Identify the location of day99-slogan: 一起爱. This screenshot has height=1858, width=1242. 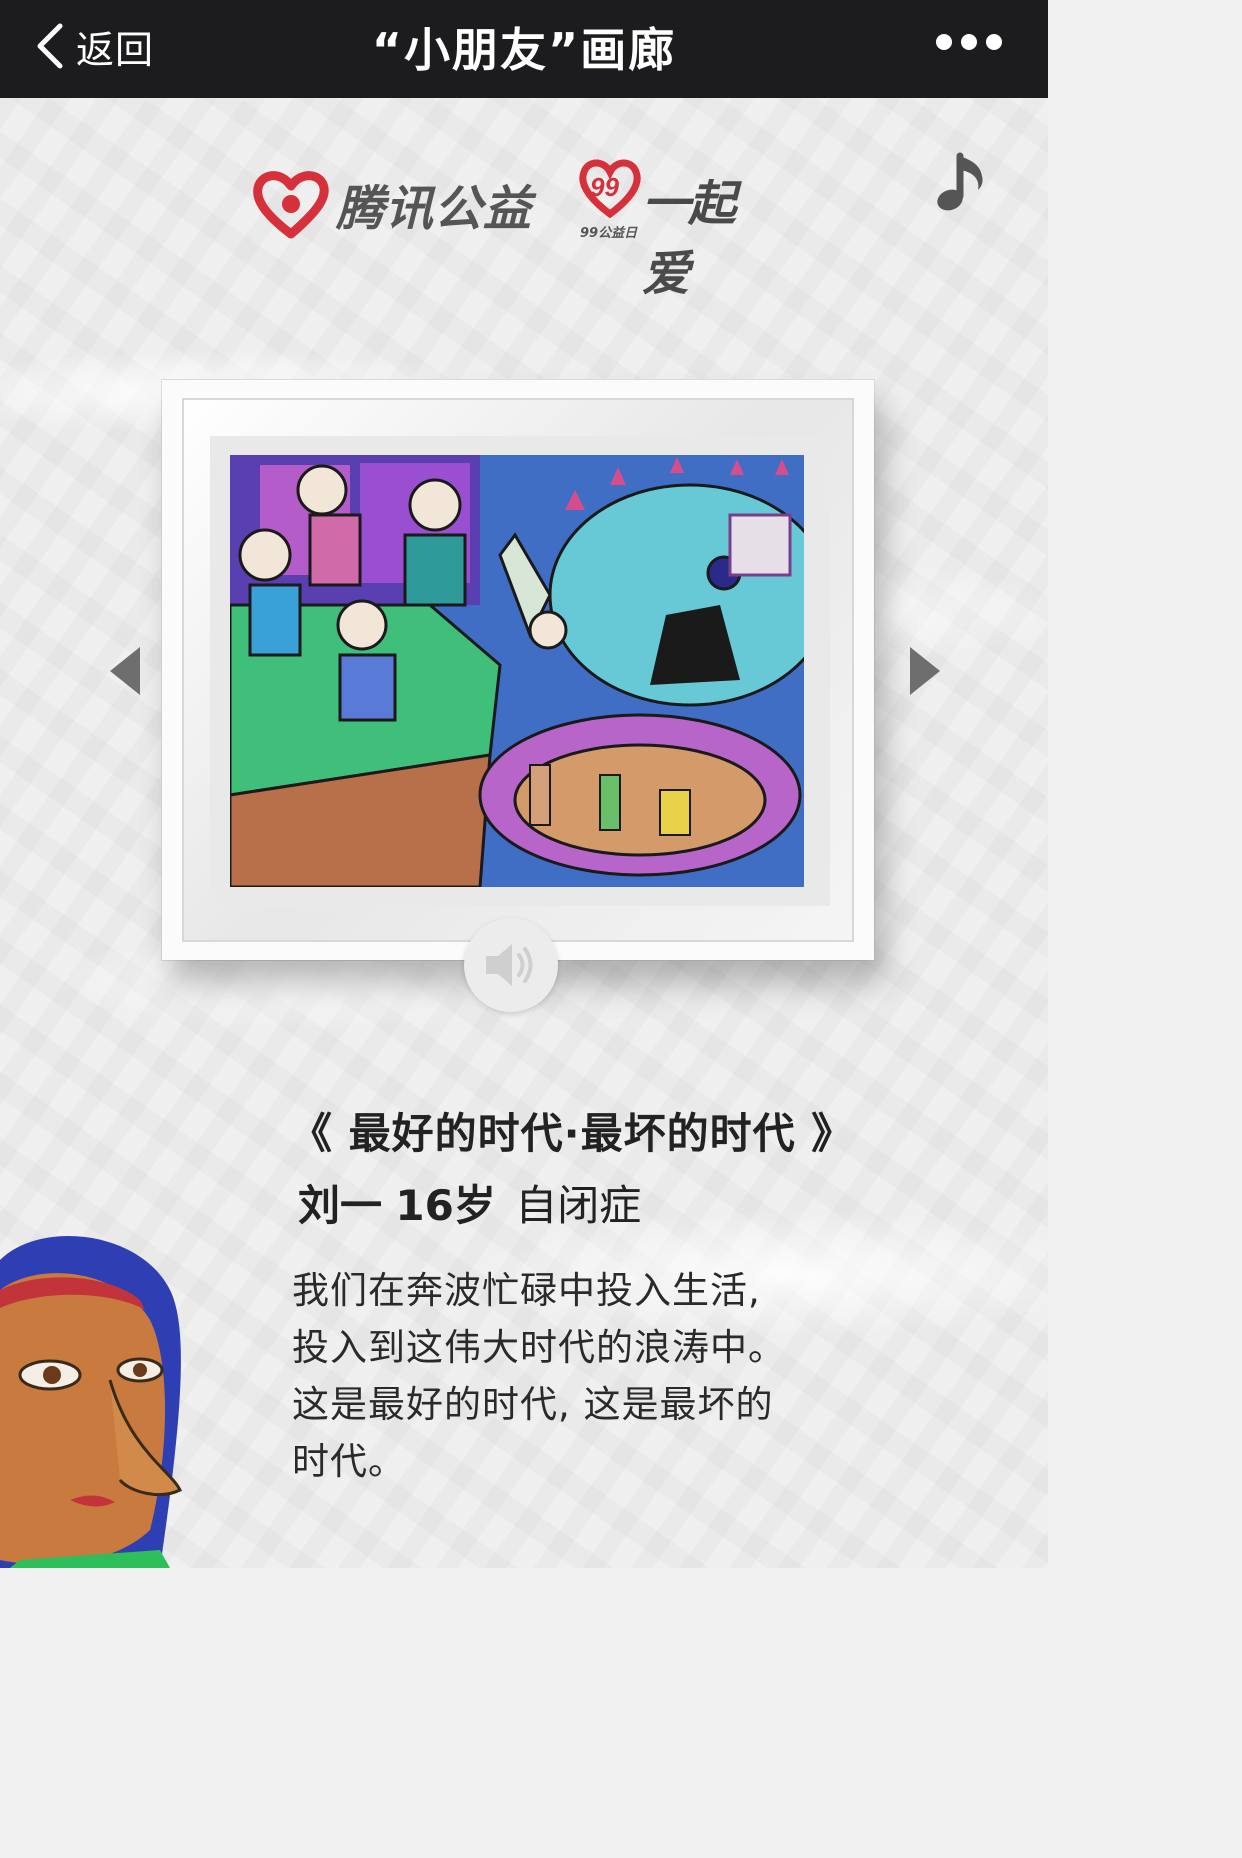
(689, 239).